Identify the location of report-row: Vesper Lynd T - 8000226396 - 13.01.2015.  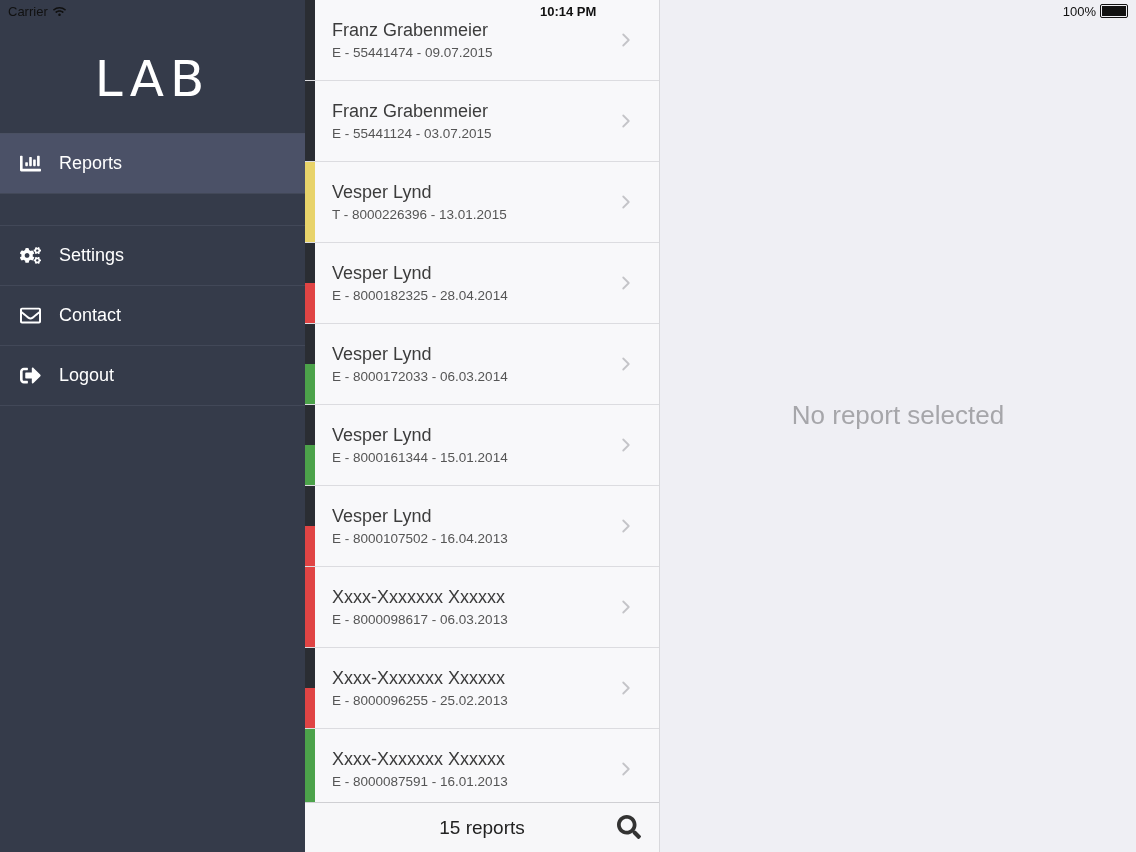
(482, 202).